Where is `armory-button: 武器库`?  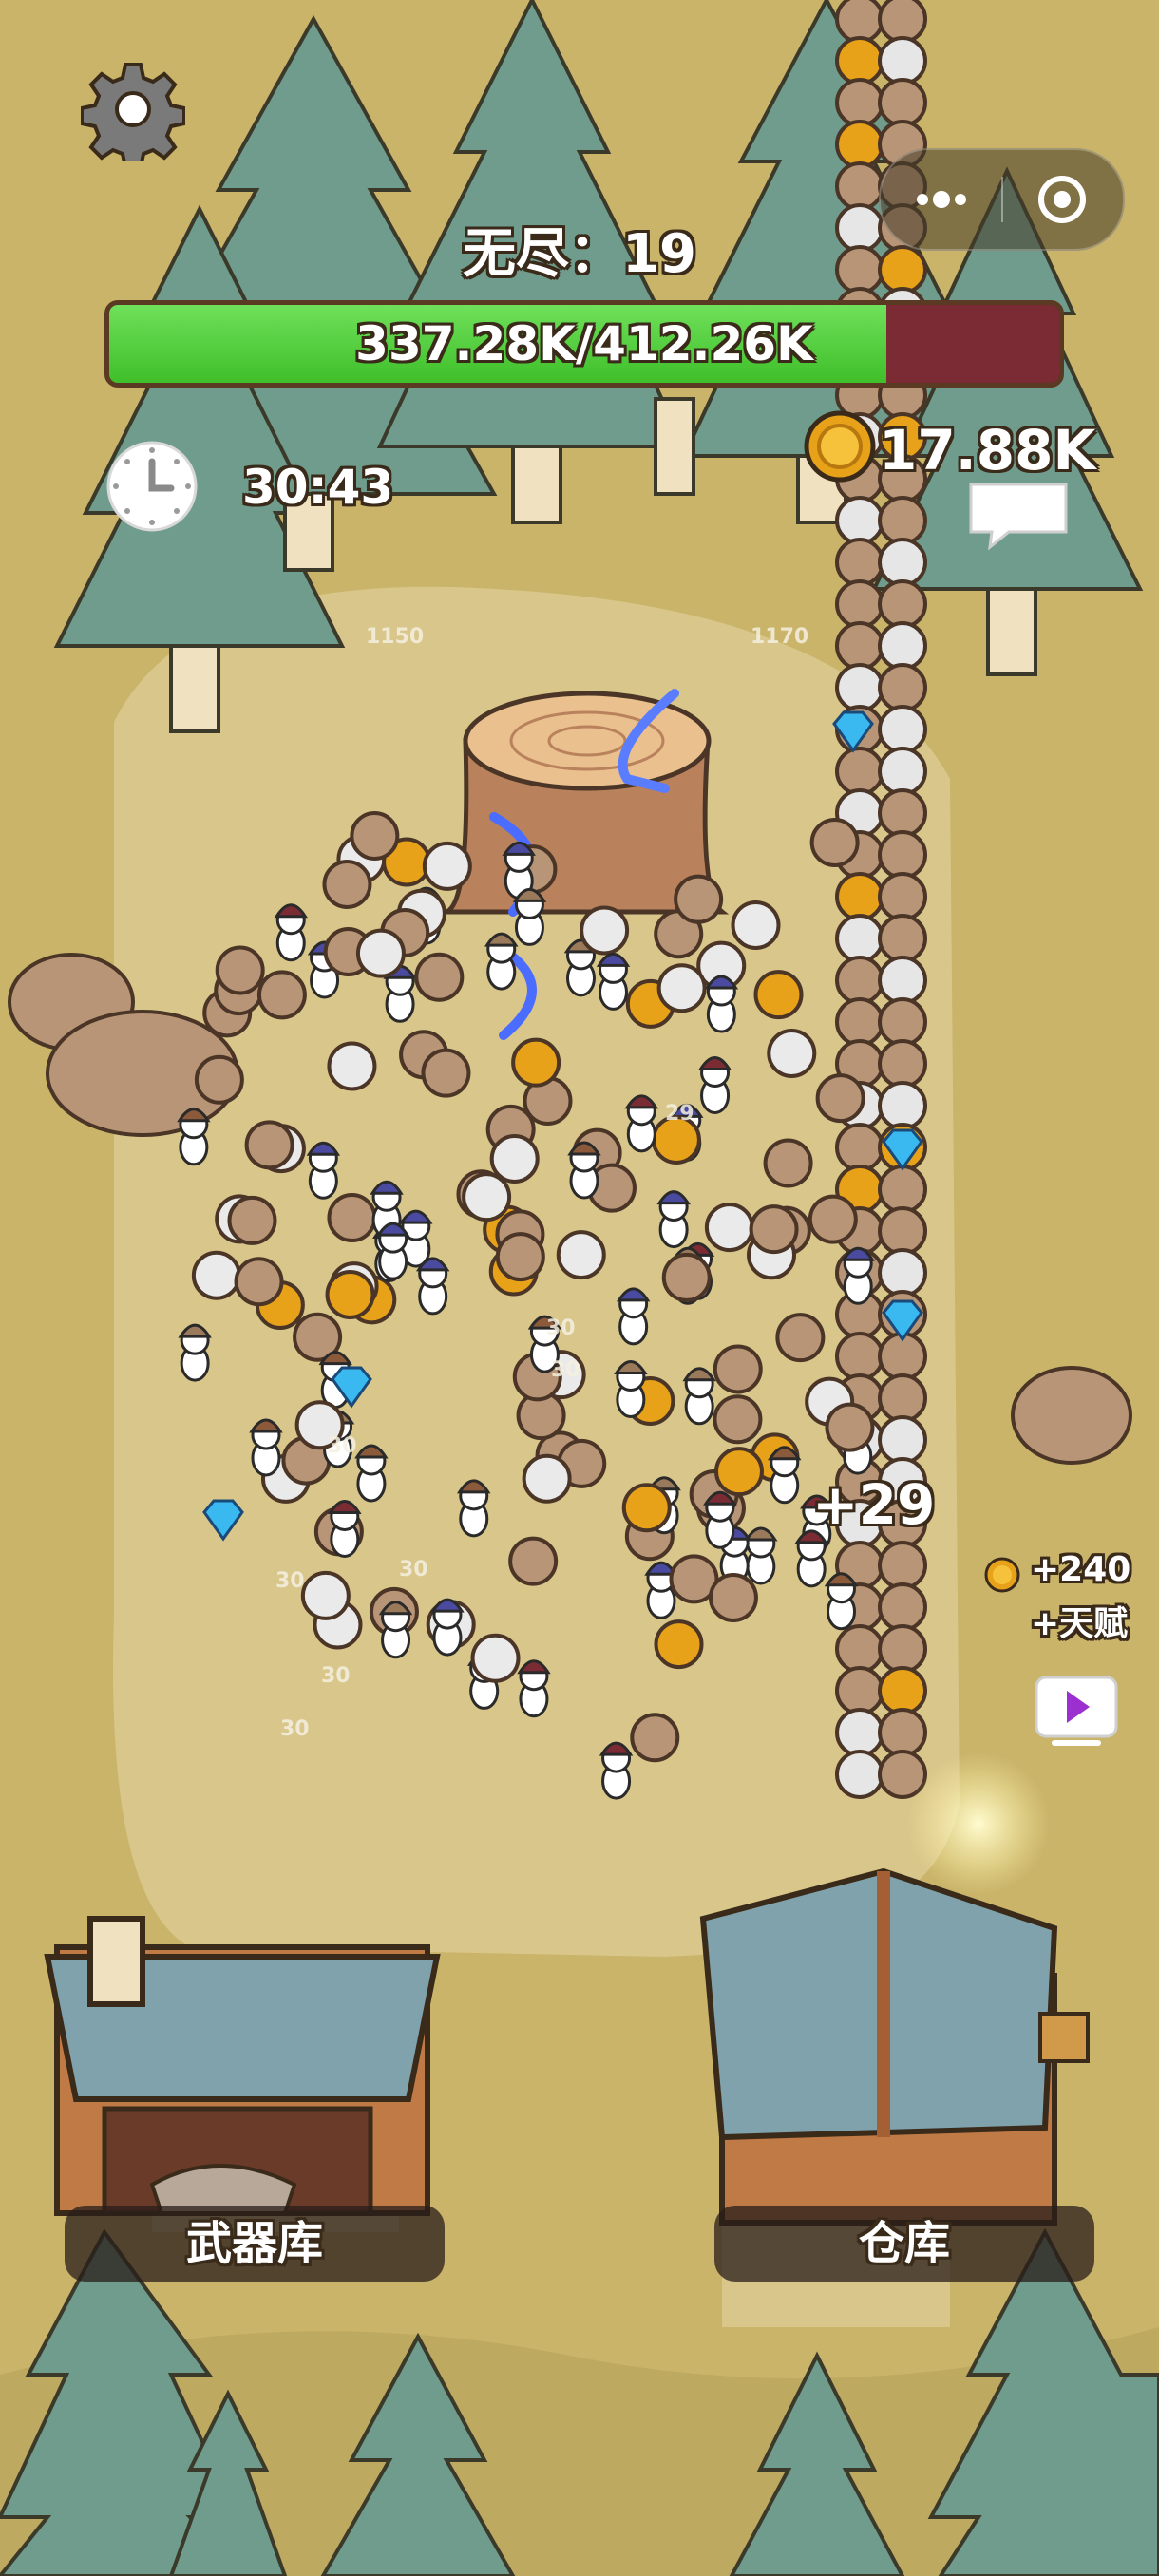 armory-button: 武器库 is located at coordinates (255, 2244).